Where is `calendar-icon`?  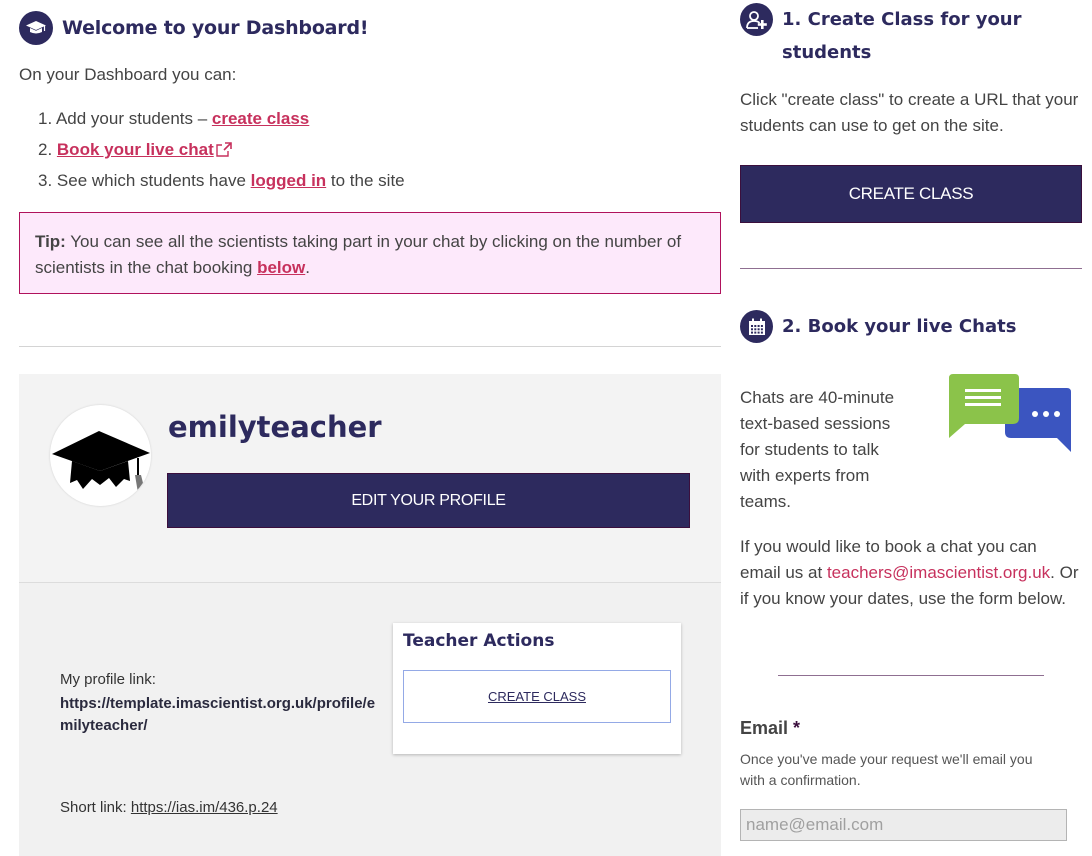
calendar-icon is located at coordinates (756, 326).